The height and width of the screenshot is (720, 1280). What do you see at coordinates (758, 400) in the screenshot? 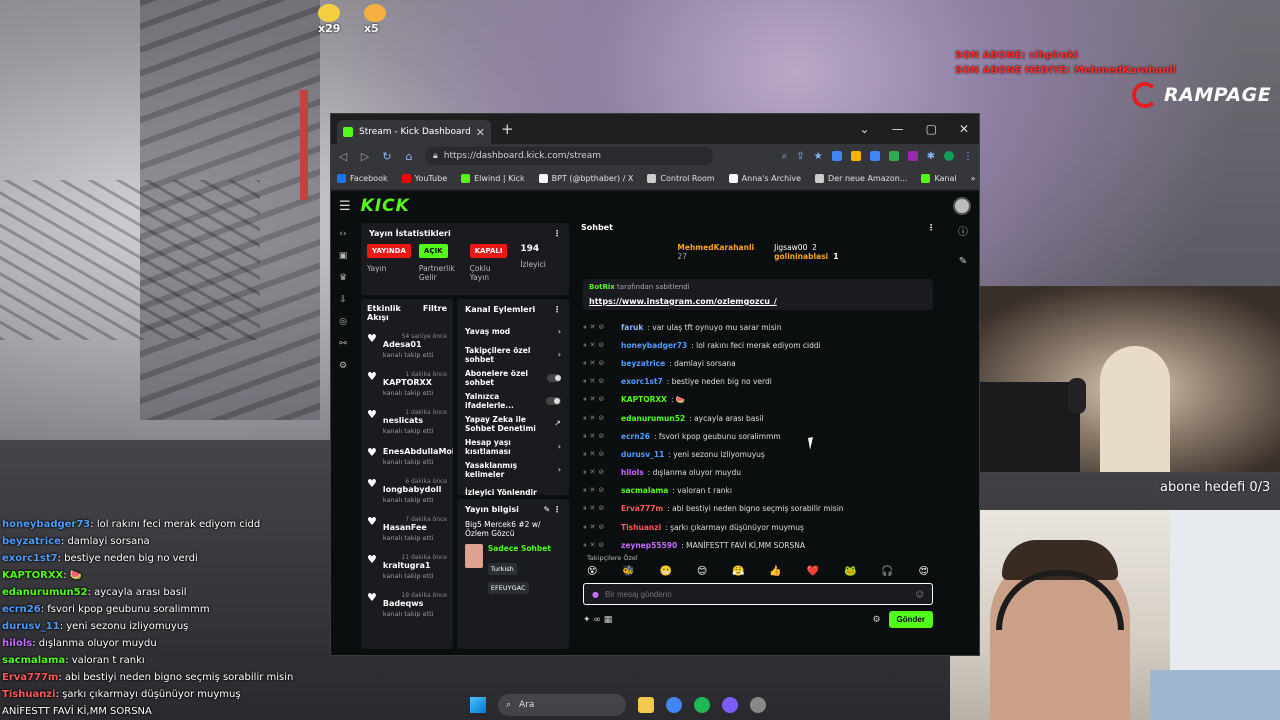
I see `chat-message: ⏸✕⊘ KAPTORXX: 🍉` at bounding box center [758, 400].